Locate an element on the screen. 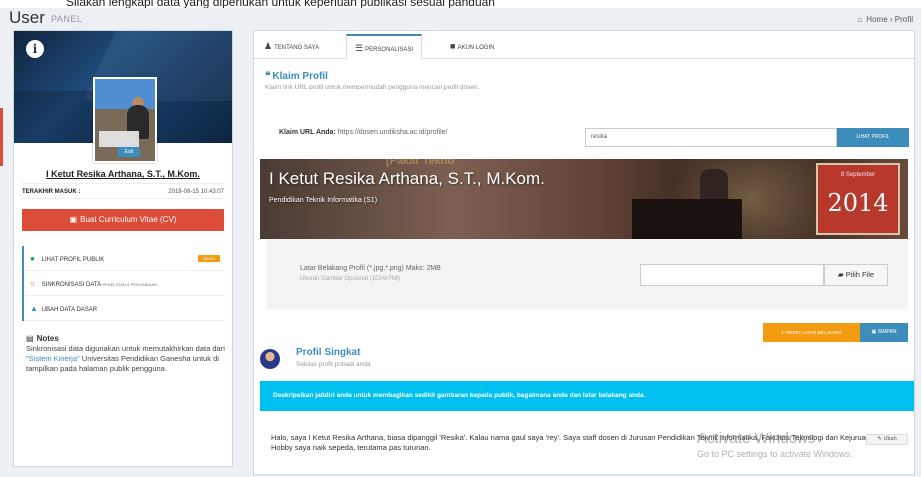 The width and height of the screenshot is (921, 477). page-header: User PANEL ⌂ Home › Profil is located at coordinates (460, 19).